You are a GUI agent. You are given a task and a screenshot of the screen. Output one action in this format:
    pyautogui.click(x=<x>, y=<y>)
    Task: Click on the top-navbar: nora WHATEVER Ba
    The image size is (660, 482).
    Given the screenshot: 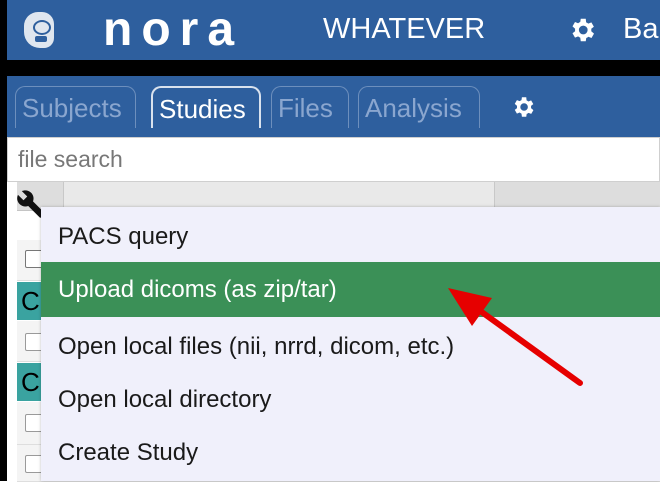 What is the action you would take?
    pyautogui.click(x=333, y=30)
    